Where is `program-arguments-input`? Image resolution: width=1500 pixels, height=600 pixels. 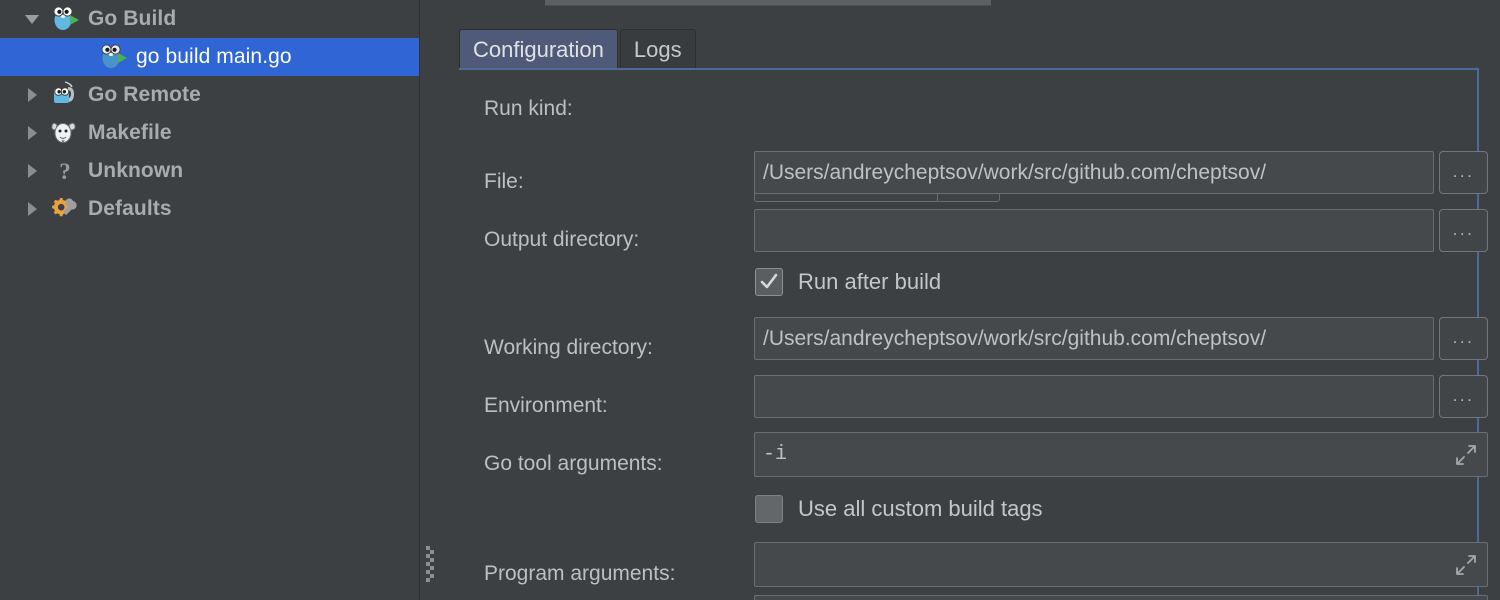 program-arguments-input is located at coordinates (1121, 564).